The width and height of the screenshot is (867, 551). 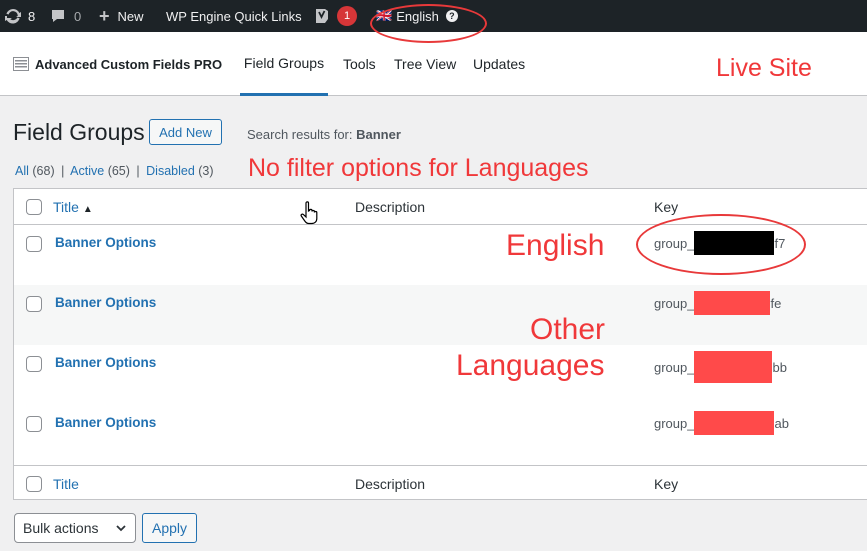 What do you see at coordinates (721, 244) in the screenshot?
I see `annotation-ellipse-key` at bounding box center [721, 244].